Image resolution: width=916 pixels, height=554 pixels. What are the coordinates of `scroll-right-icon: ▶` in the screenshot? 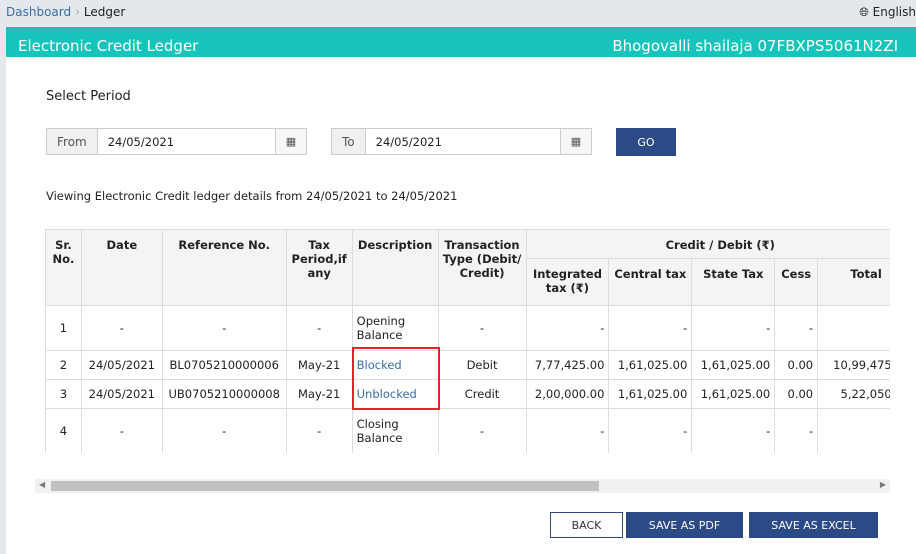 It's located at (883, 484).